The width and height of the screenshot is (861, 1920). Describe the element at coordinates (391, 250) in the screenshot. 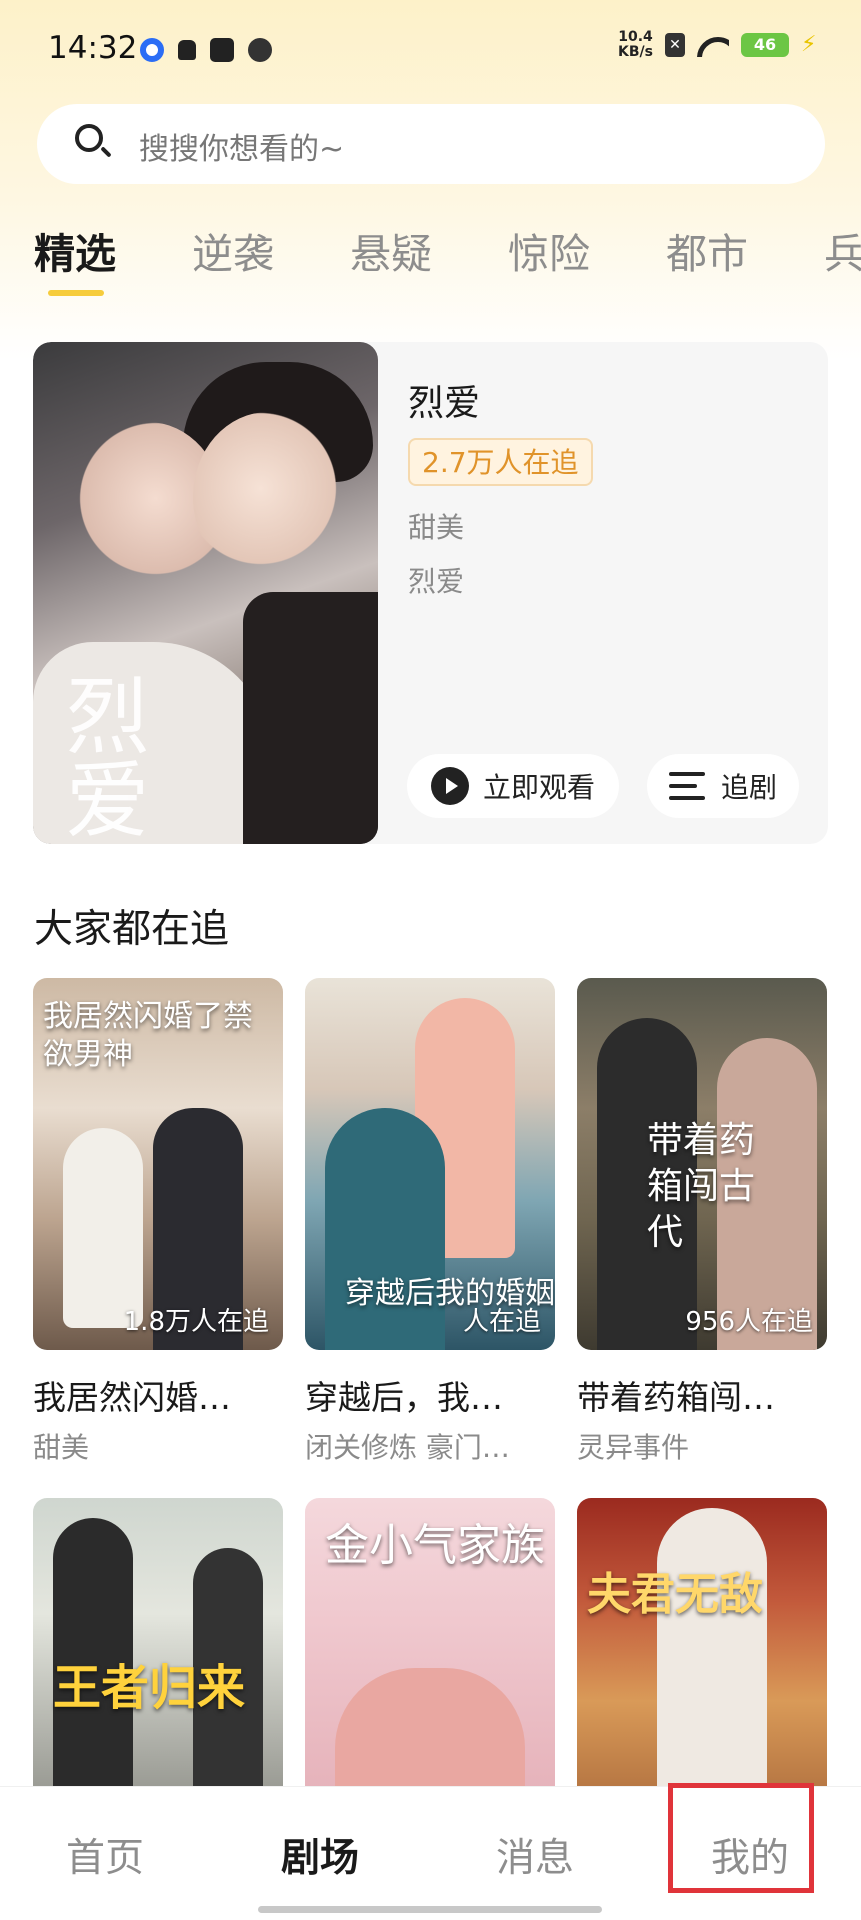

I see `tab-xuanyi: 悬疑` at that location.